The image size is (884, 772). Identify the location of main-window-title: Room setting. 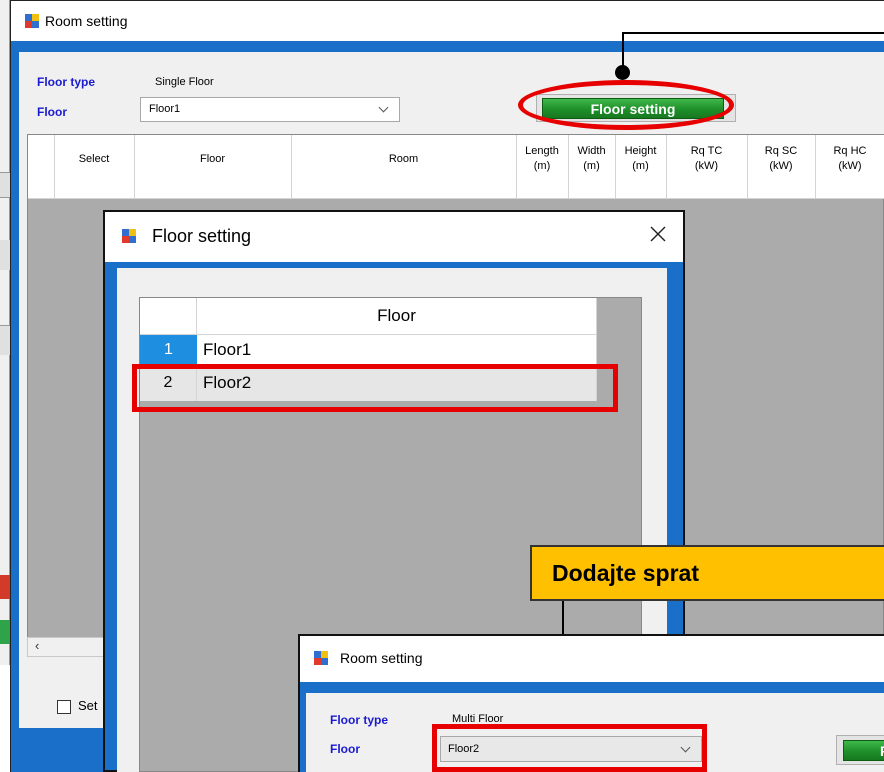
(86, 21).